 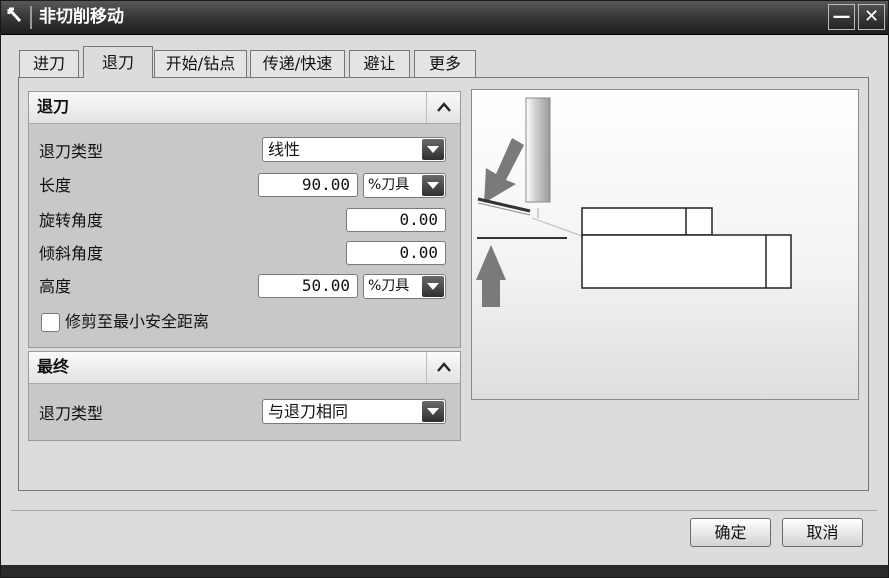 What do you see at coordinates (389, 286) in the screenshot?
I see `height-unit-value: %刀具` at bounding box center [389, 286].